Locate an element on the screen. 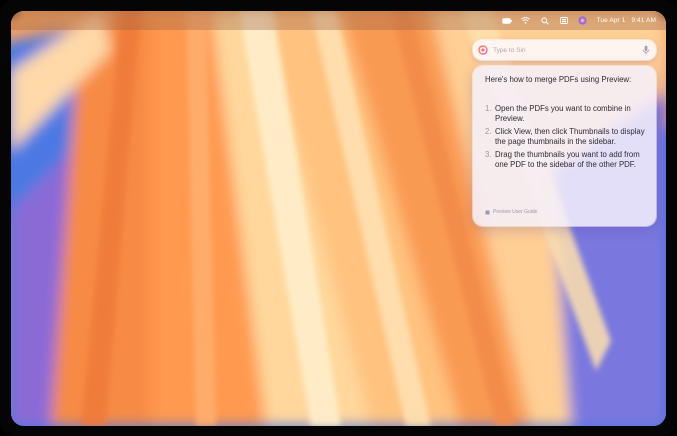 This screenshot has height=436, width=677. search-icon is located at coordinates (545, 21).